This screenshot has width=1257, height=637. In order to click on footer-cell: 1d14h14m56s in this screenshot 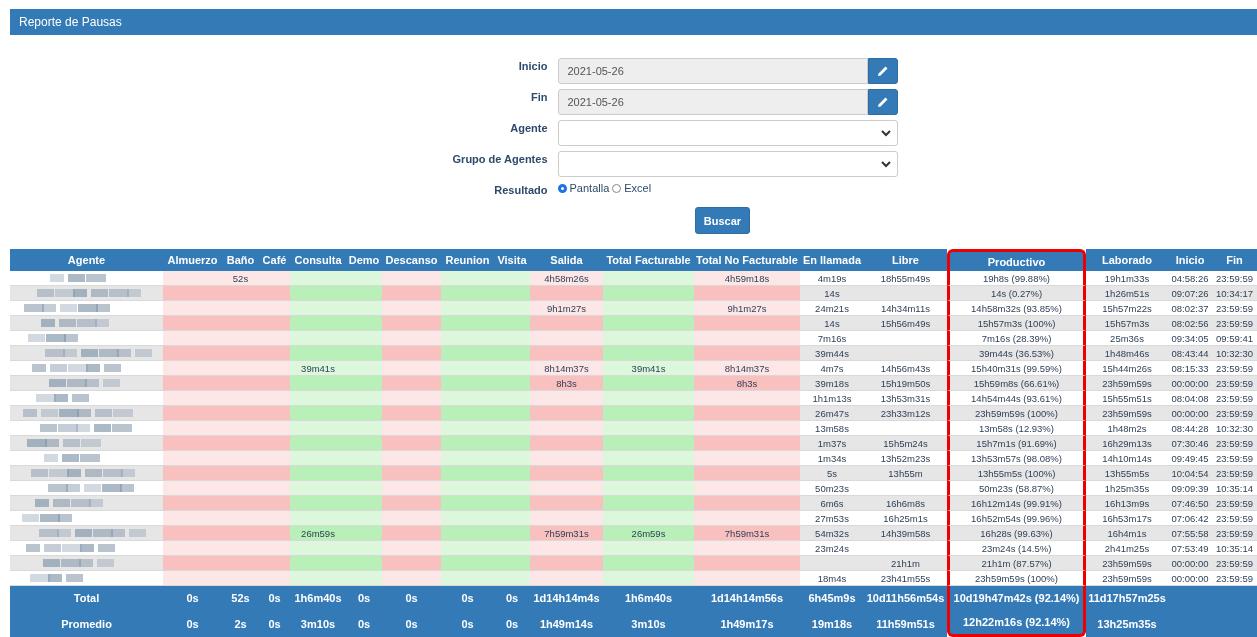, I will do `click(747, 598)`.